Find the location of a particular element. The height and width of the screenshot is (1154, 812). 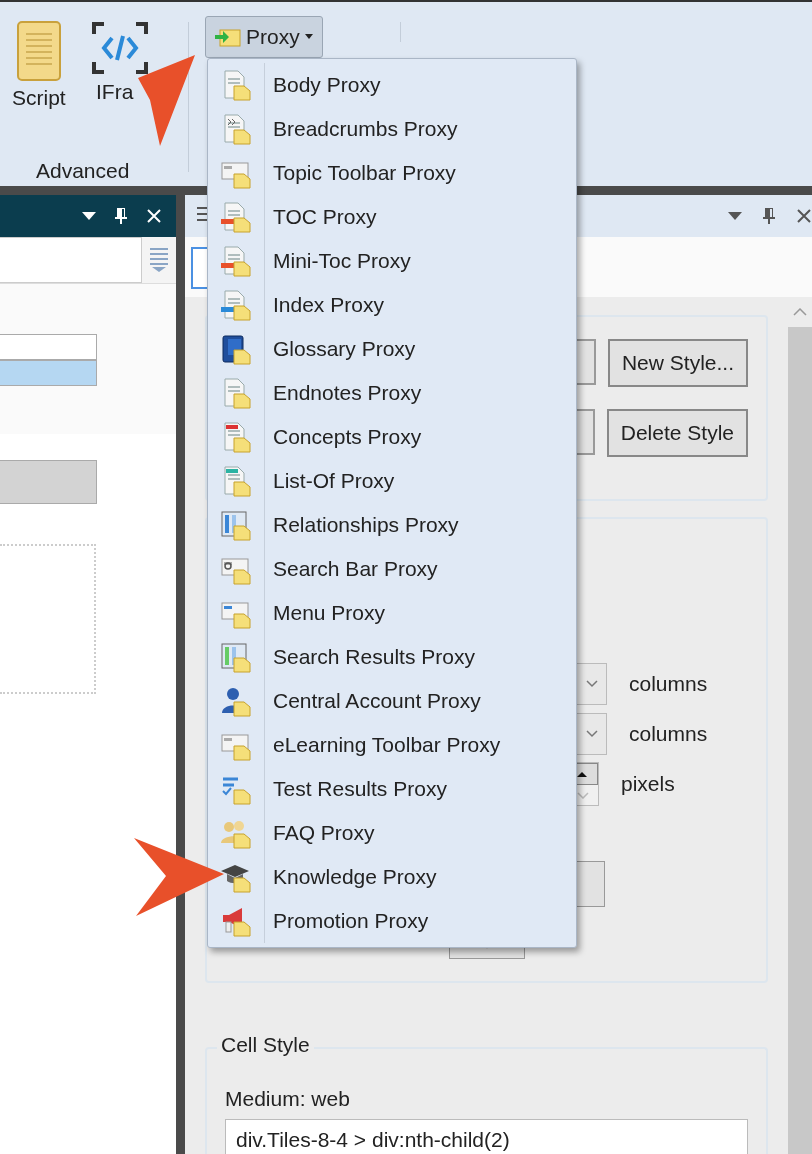

note-arrow-icon is located at coordinates (228, 37).